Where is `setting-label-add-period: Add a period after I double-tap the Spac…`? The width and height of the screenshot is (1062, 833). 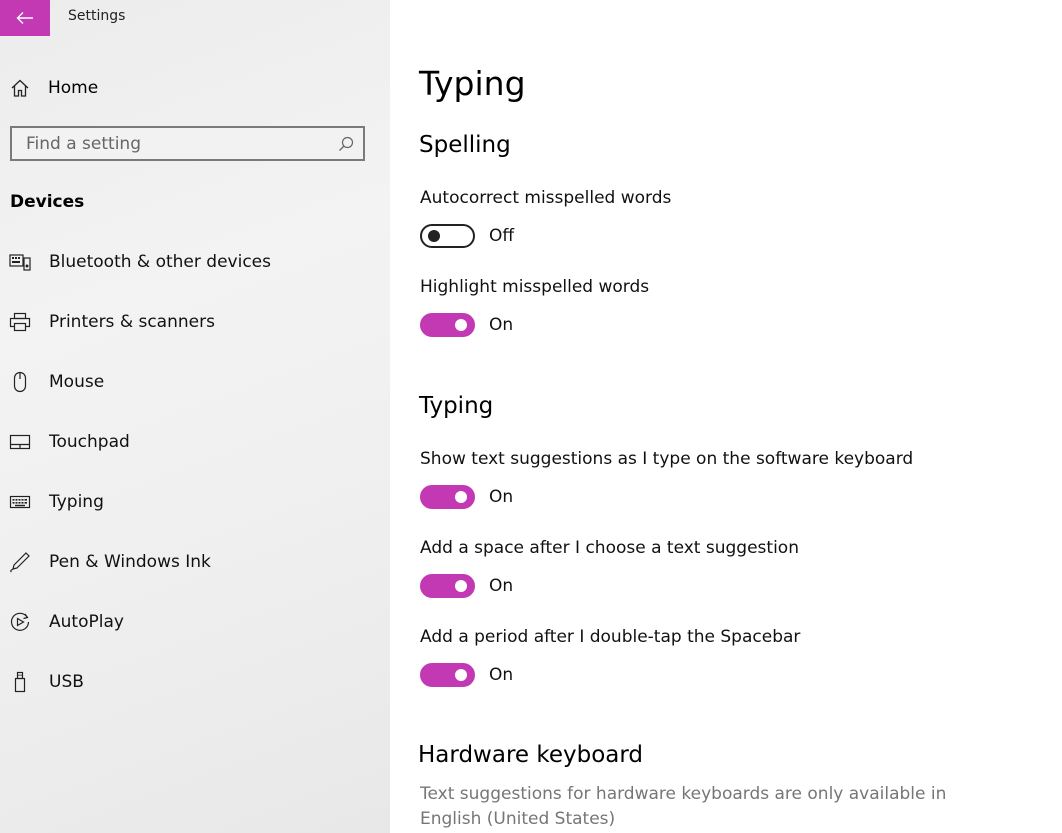 setting-label-add-period: Add a period after I double-tap the Spac… is located at coordinates (610, 637).